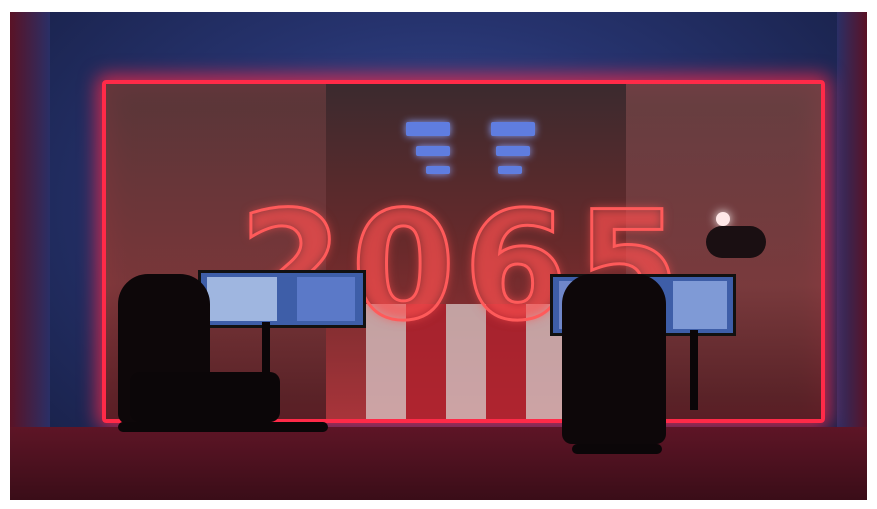 This screenshot has height=509, width=877. What do you see at coordinates (438, 463) in the screenshot?
I see `floor` at bounding box center [438, 463].